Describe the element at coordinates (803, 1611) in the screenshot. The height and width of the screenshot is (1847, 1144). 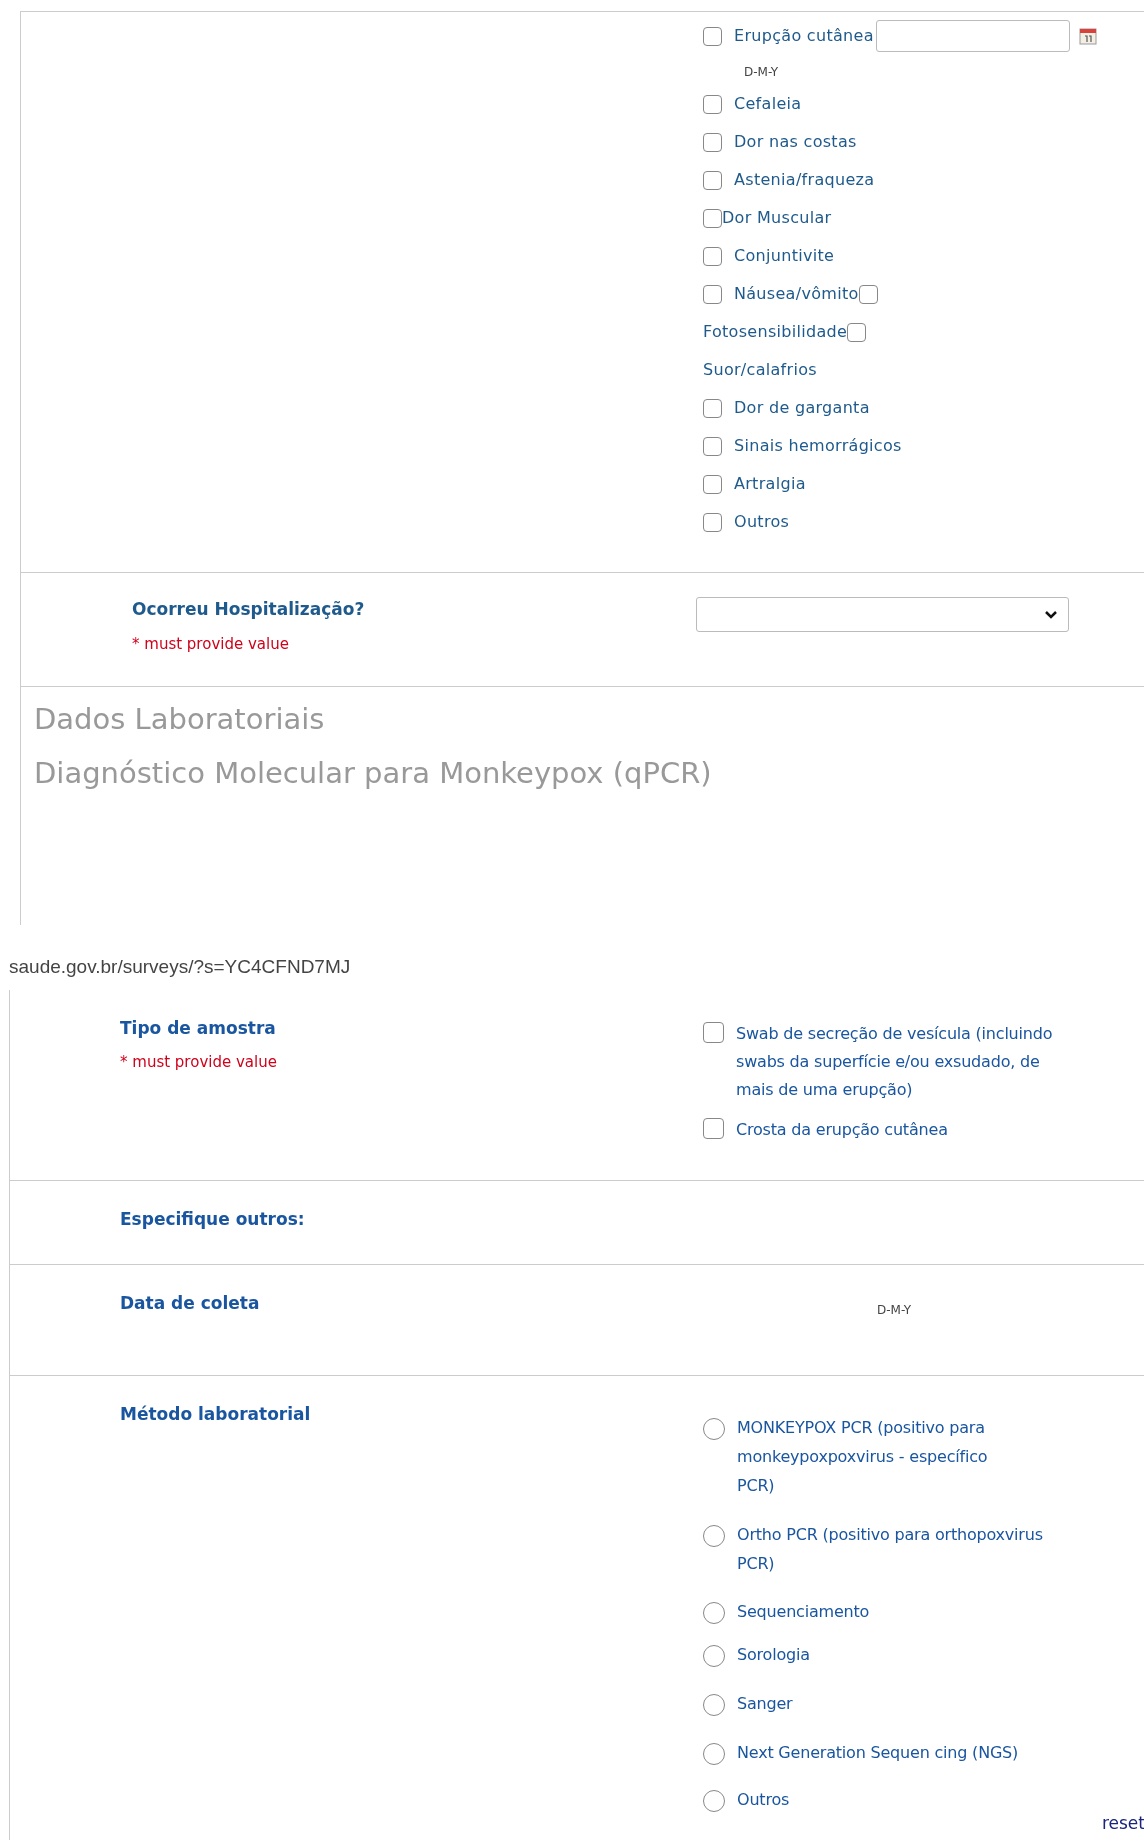
I see `radio-label: Sequenciamento` at that location.